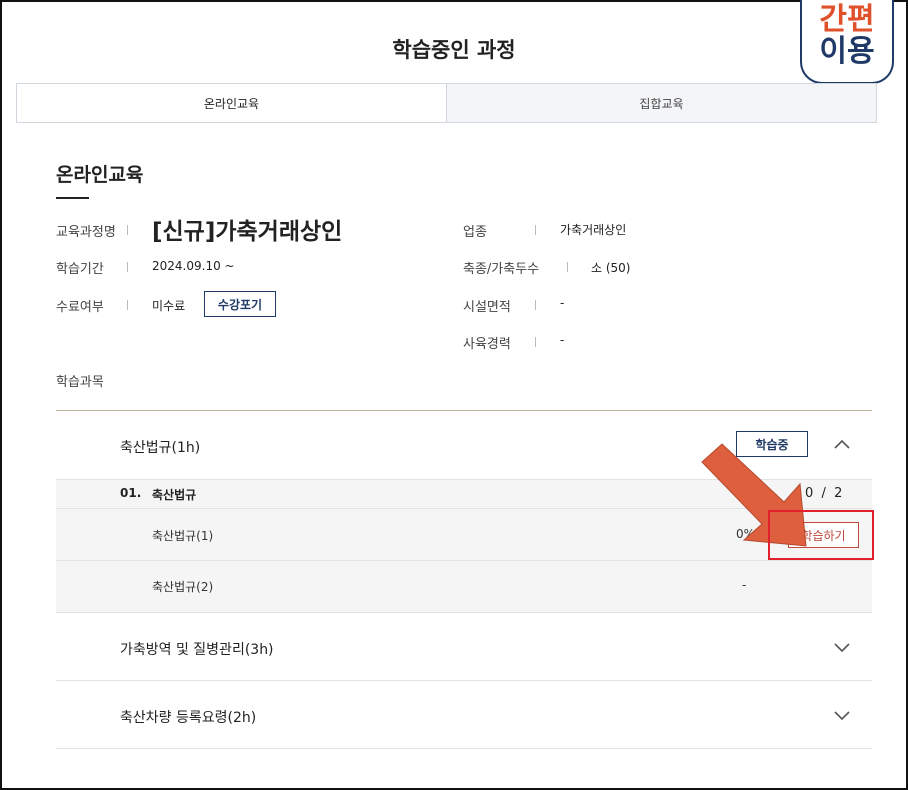  What do you see at coordinates (86, 232) in the screenshot?
I see `course-name-label: 교육과정명` at bounding box center [86, 232].